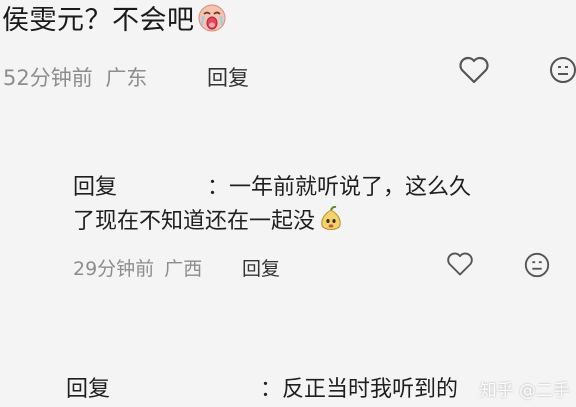 The width and height of the screenshot is (576, 407). What do you see at coordinates (524, 391) in the screenshot?
I see `watermark: 知乎 @二手` at bounding box center [524, 391].